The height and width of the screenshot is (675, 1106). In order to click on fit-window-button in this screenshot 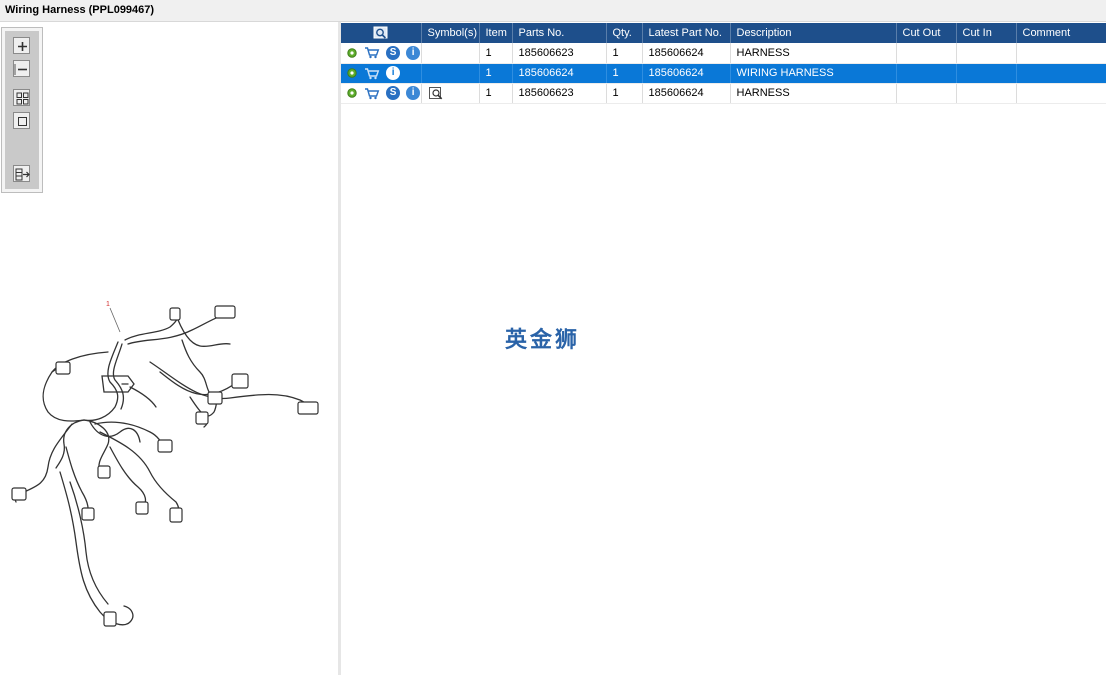, I will do `click(21, 120)`.